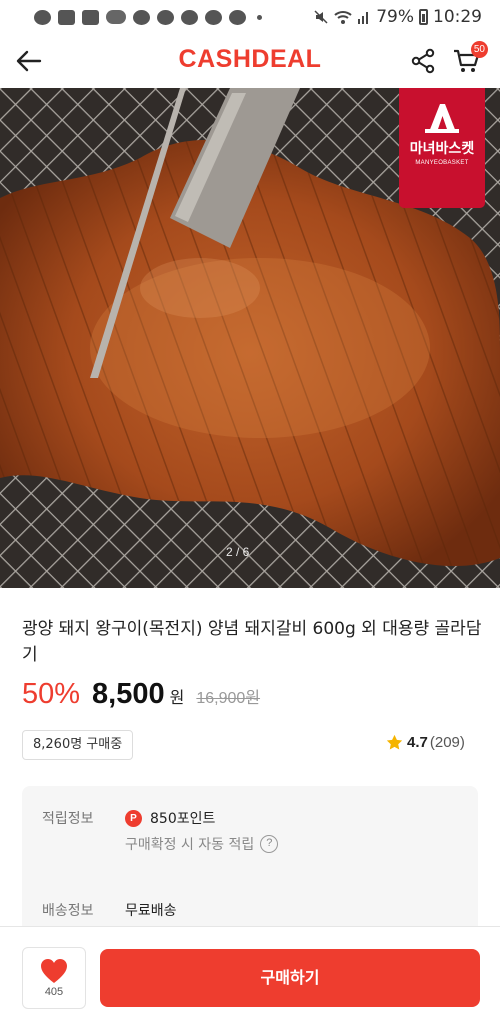 This screenshot has height=1028, width=500. I want to click on more-notifications-dot-icon, so click(259, 17).